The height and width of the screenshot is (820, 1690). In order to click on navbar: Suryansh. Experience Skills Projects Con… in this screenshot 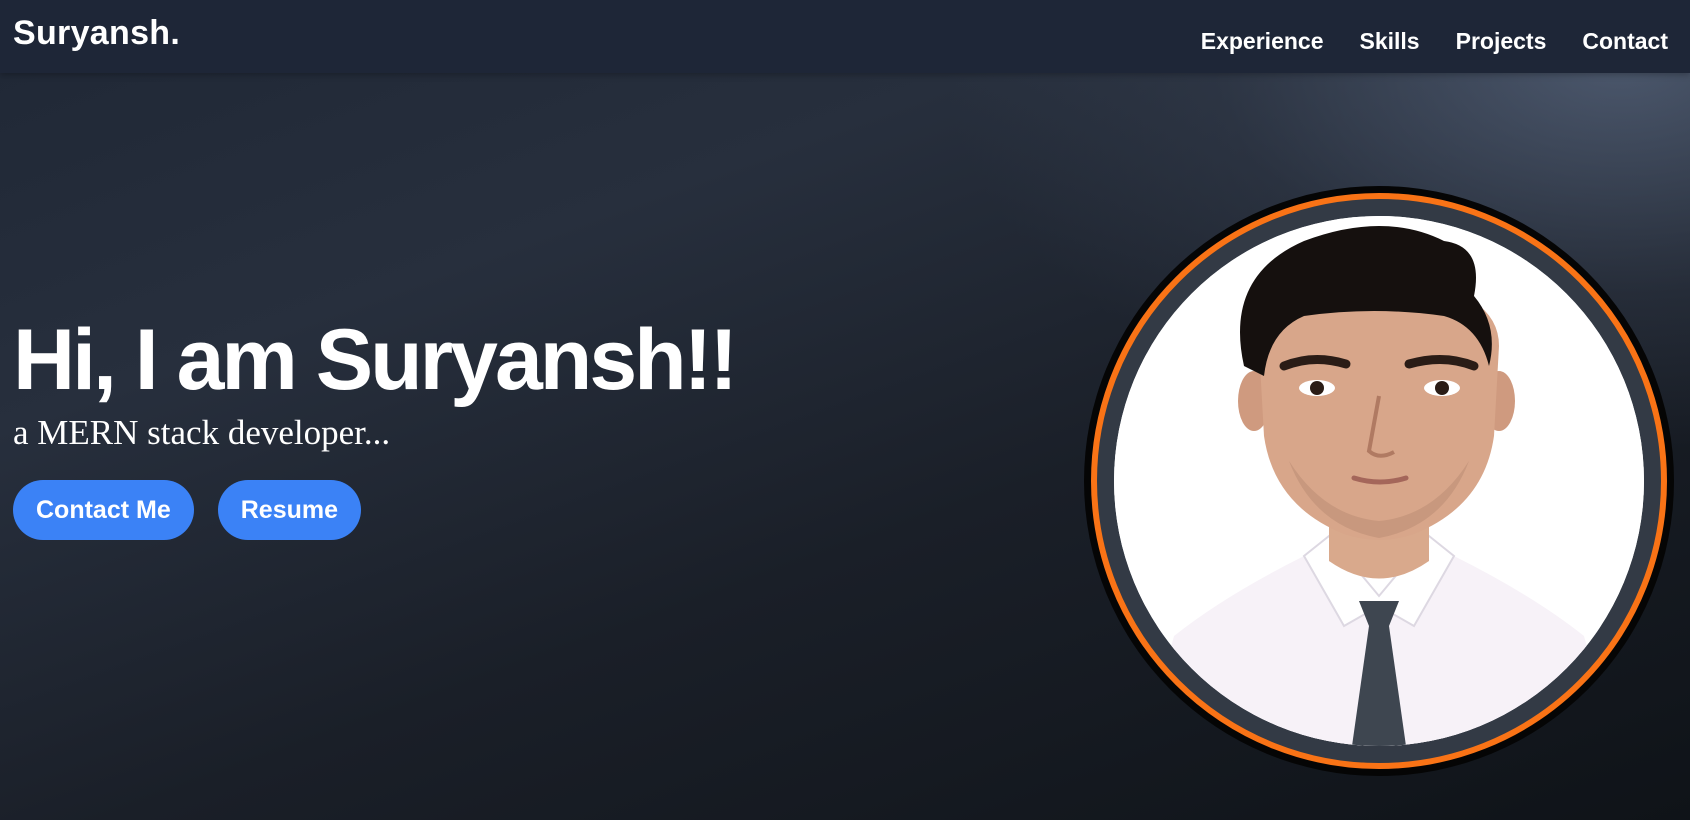, I will do `click(845, 36)`.